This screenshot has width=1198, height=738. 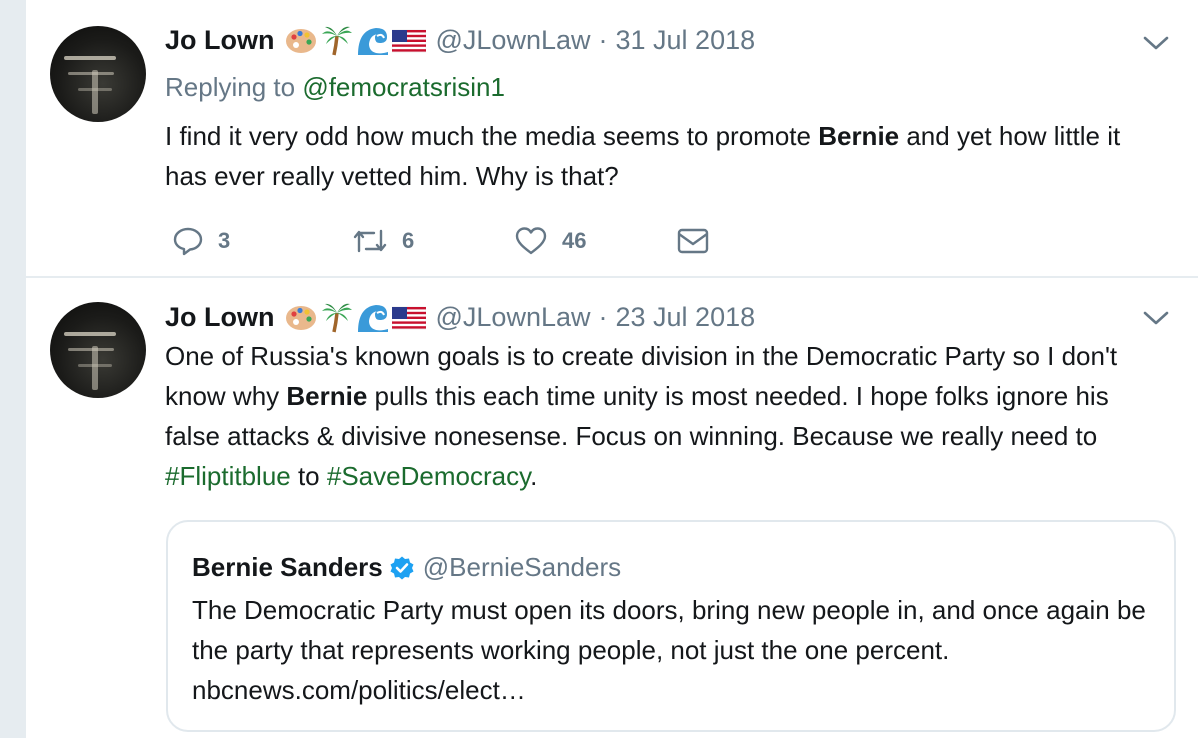 I want to click on replying-to-handle: @femocratsrisin1, so click(x=403, y=87).